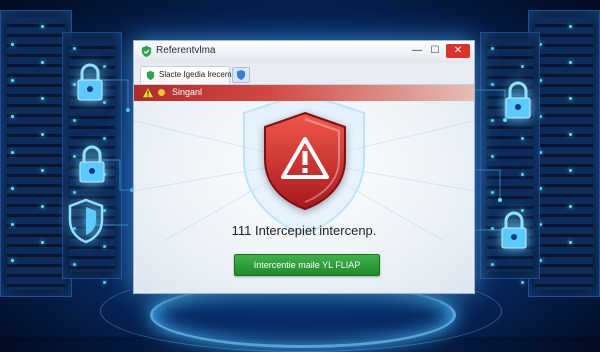 Image resolution: width=600 pixels, height=352 pixels. What do you see at coordinates (305, 161) in the screenshot?
I see `warning-shield-icon` at bounding box center [305, 161].